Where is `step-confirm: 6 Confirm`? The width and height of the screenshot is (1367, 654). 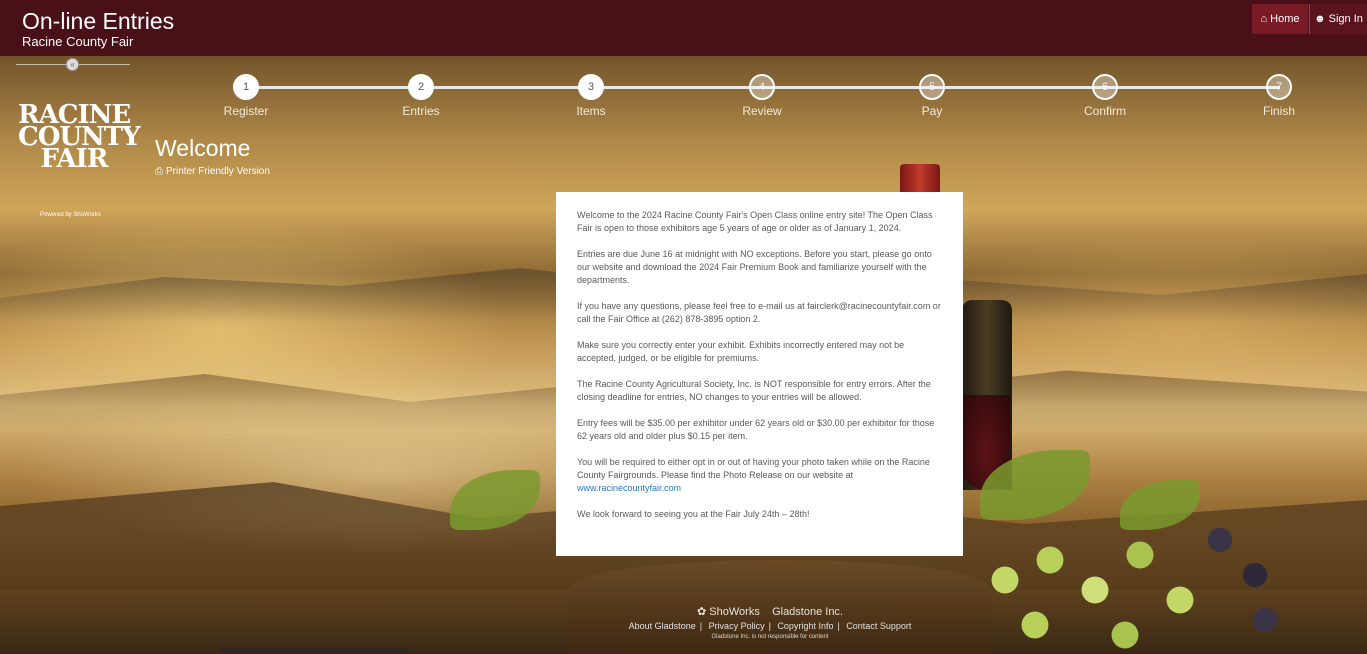
step-confirm: 6 Confirm is located at coordinates (1105, 96).